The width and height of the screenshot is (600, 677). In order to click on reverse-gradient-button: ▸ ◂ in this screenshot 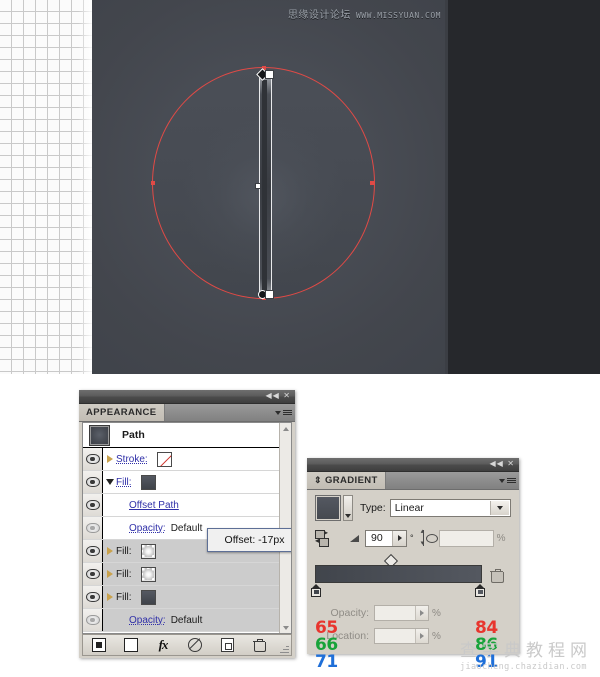, I will do `click(324, 537)`.